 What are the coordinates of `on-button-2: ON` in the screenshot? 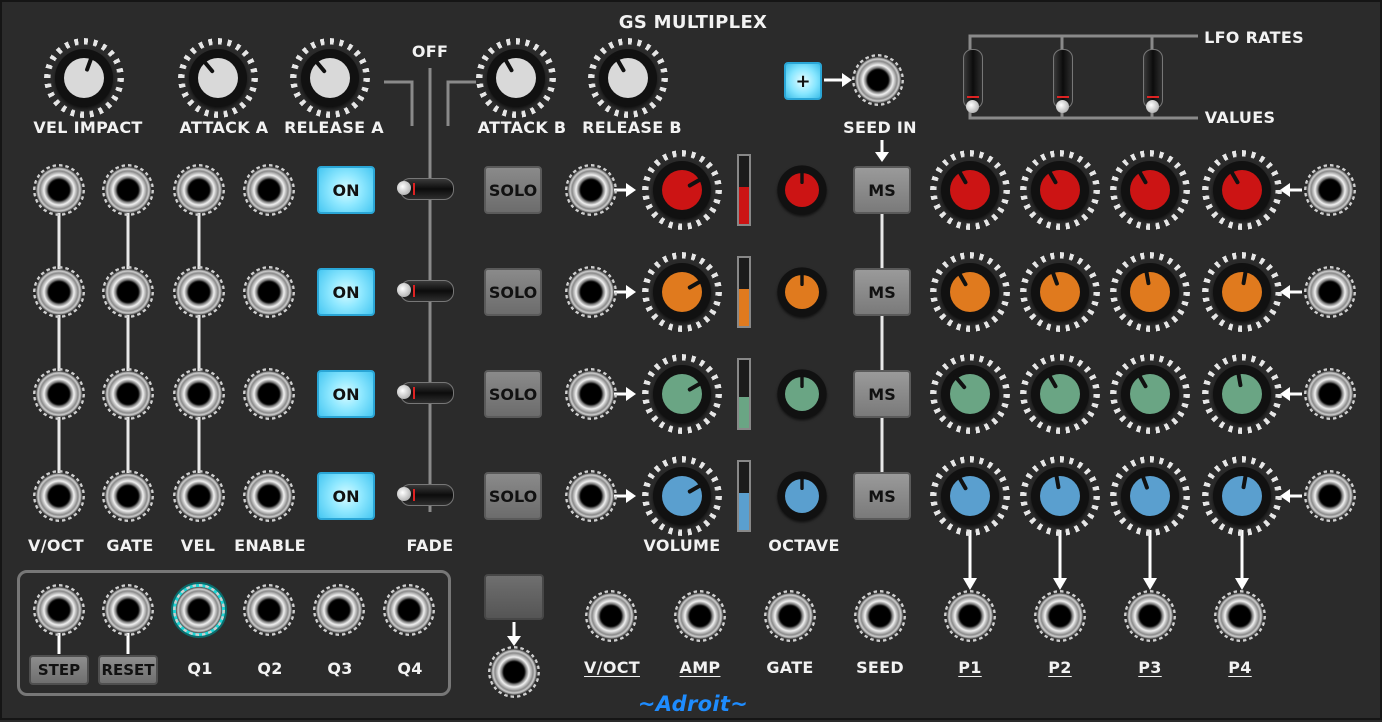 It's located at (346, 292).